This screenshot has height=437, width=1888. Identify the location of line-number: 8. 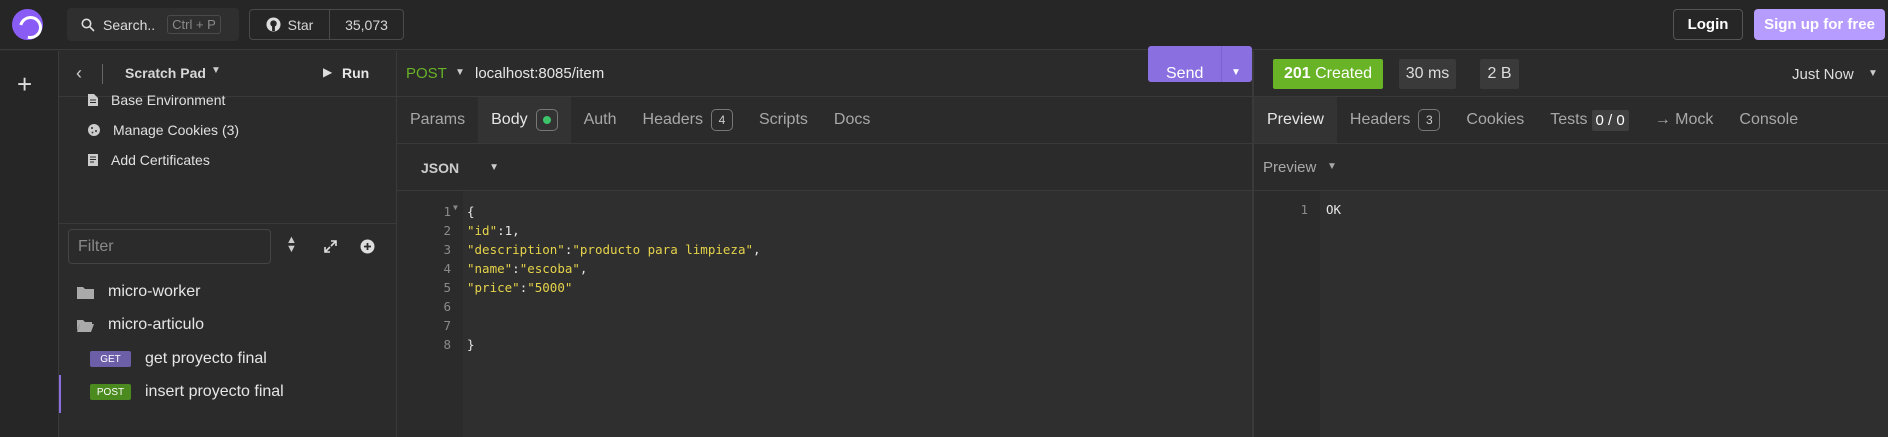
(447, 344).